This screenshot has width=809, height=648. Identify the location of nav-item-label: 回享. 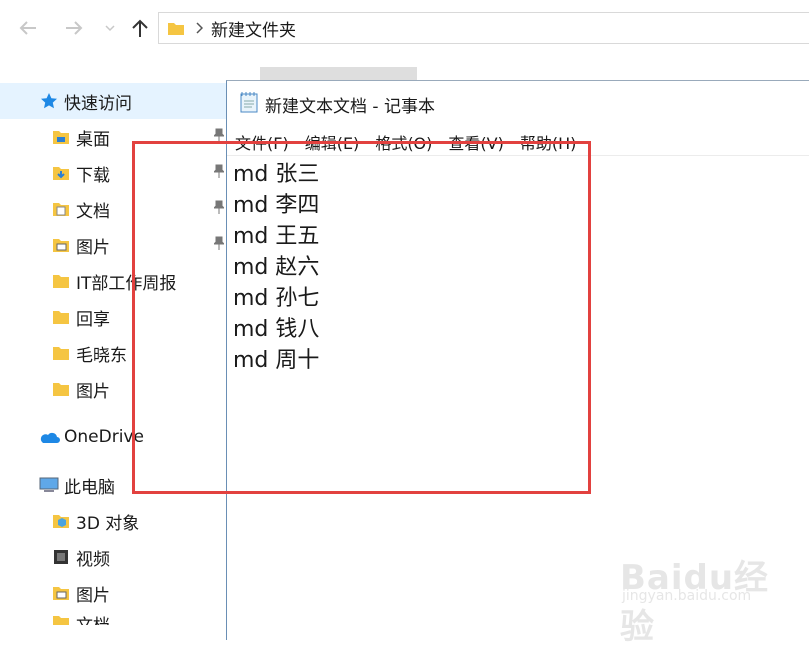
(93, 319).